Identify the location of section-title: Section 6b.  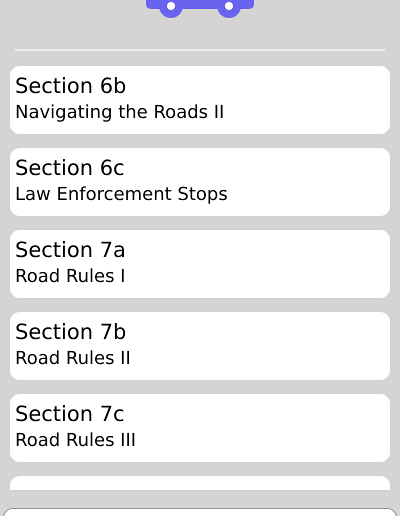
(71, 86).